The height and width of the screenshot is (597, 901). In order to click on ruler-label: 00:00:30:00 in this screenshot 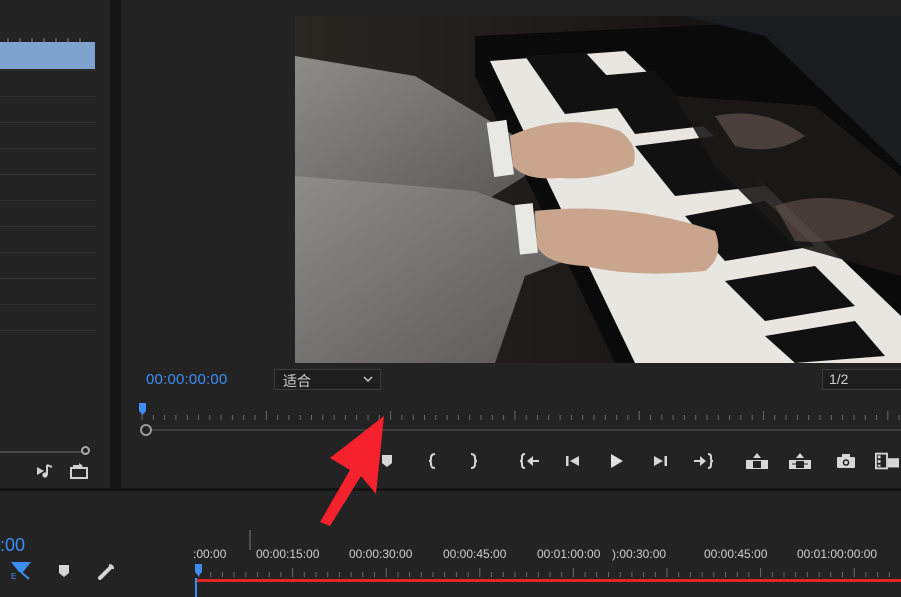, I will do `click(381, 554)`.